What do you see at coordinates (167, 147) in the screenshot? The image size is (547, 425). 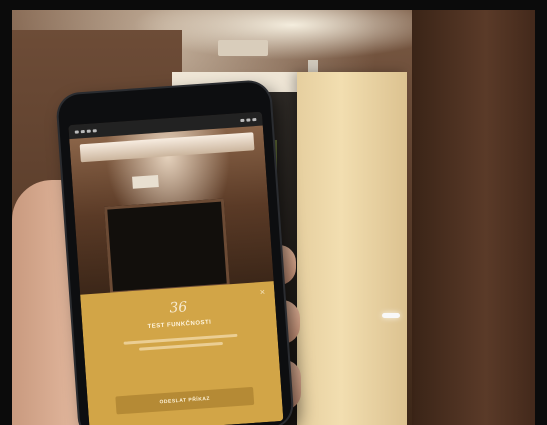 I see `camera-view-ceiling` at bounding box center [167, 147].